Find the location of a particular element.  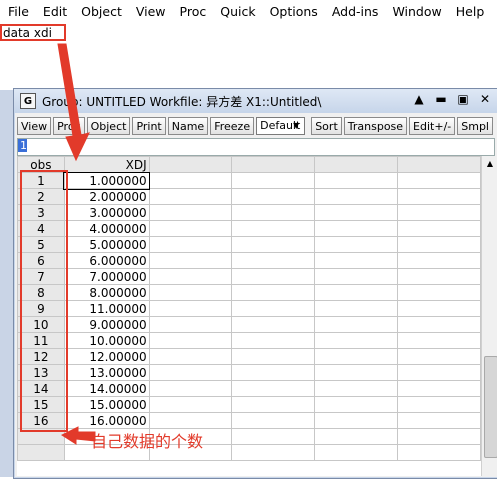

annotation-text: 自己数据的个数 is located at coordinates (147, 441).